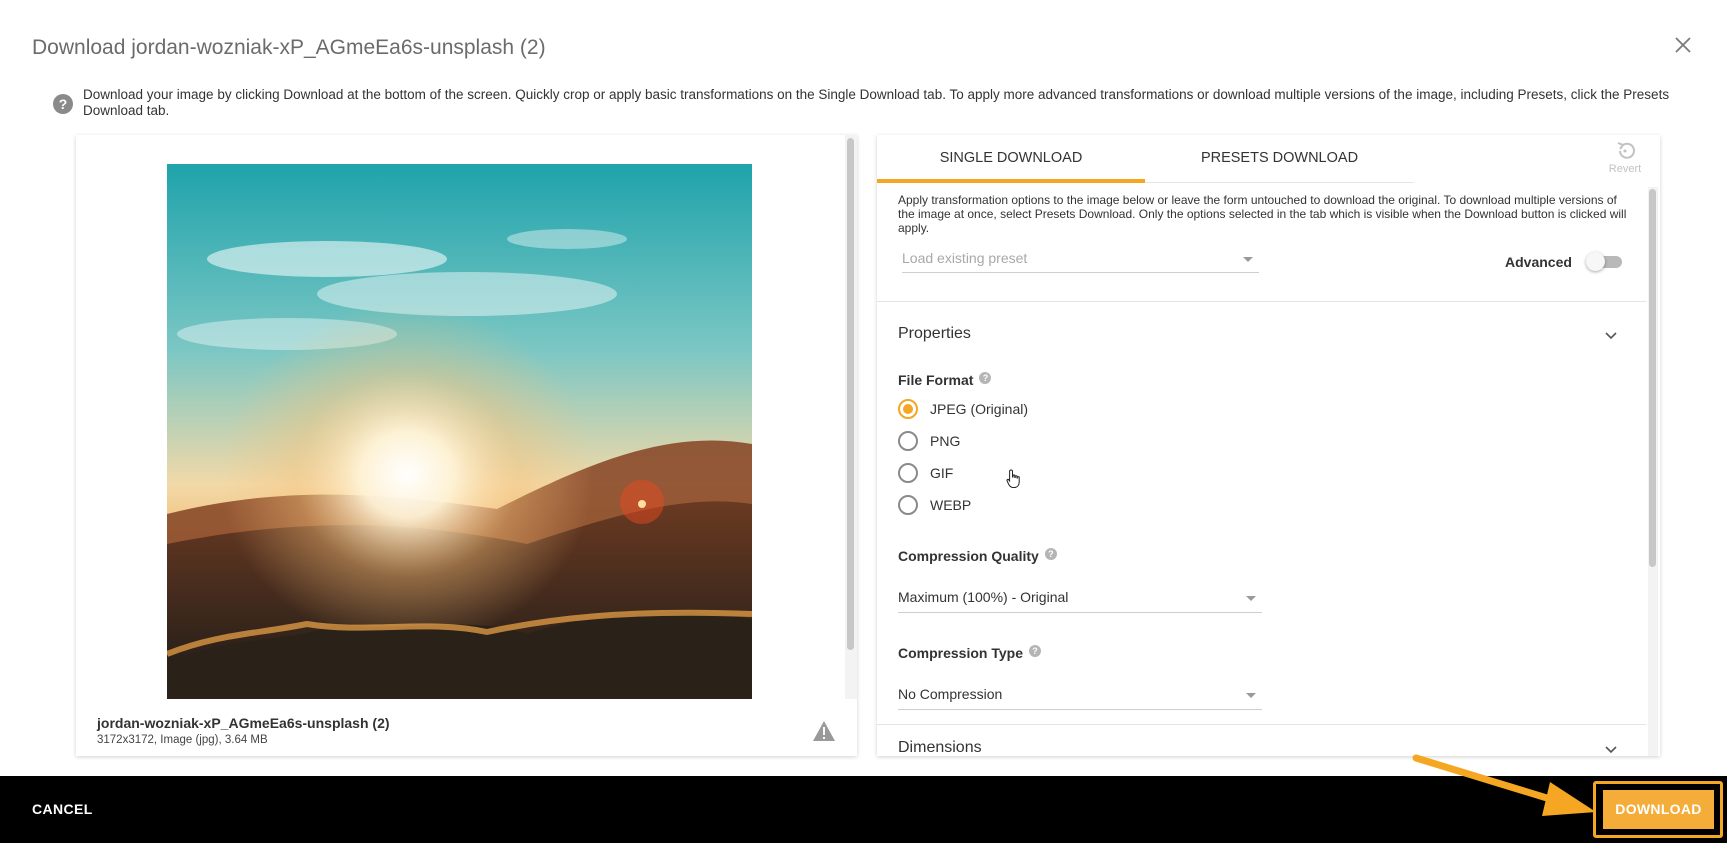 This screenshot has height=843, width=1727. What do you see at coordinates (1626, 150) in the screenshot?
I see `revert-icon` at bounding box center [1626, 150].